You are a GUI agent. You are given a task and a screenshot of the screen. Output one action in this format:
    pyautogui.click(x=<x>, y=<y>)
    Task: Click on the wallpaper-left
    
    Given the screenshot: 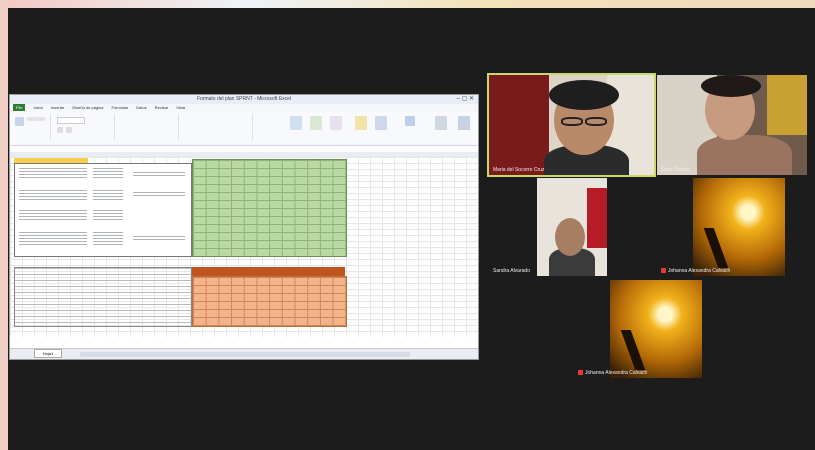 What is the action you would take?
    pyautogui.click(x=4, y=225)
    